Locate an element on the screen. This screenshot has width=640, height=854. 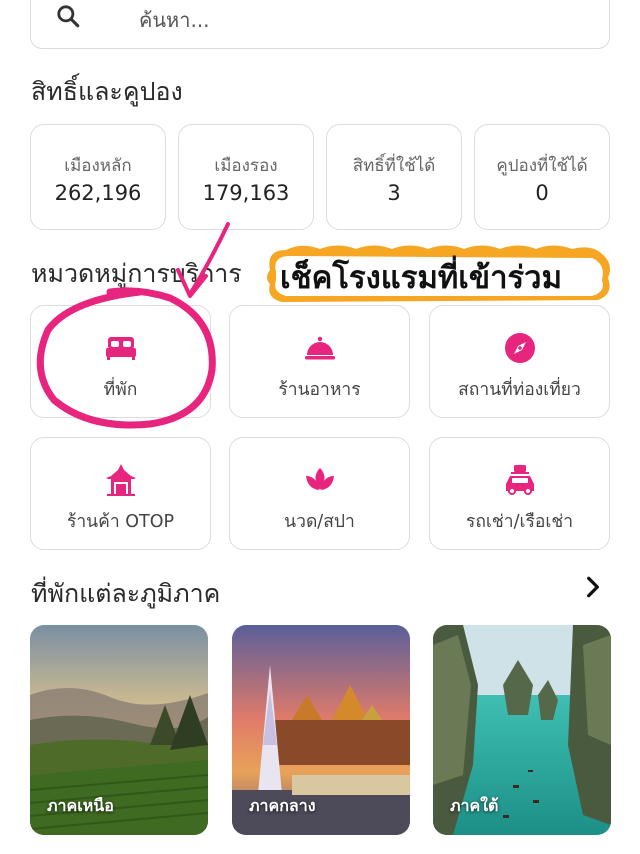
lotus-icon is located at coordinates (319, 479).